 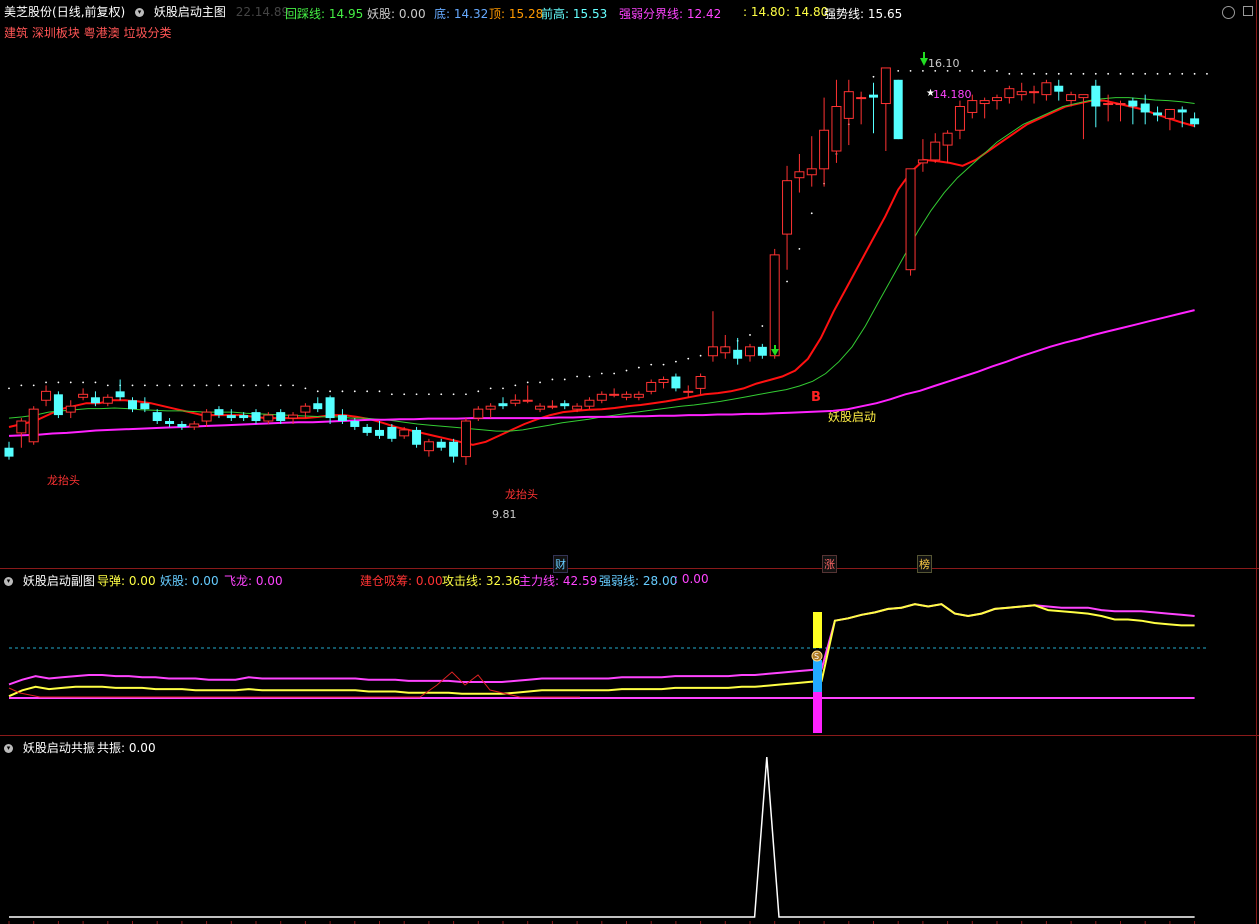 I want to click on signal-bar-yellow, so click(x=817, y=630).